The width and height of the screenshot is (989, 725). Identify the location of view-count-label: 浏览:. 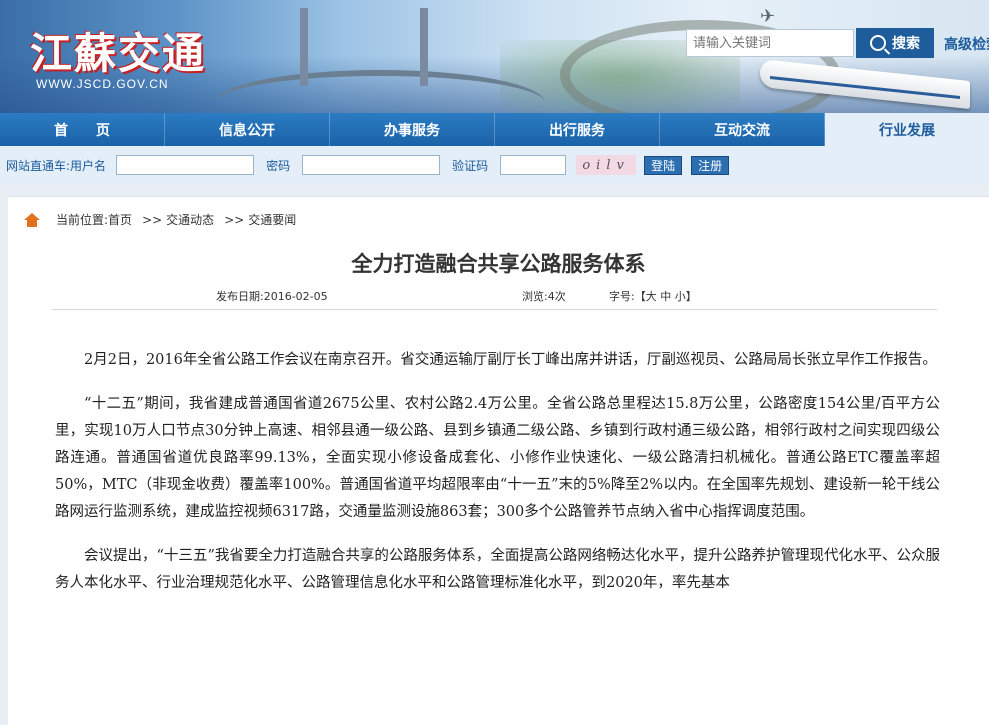
(535, 296).